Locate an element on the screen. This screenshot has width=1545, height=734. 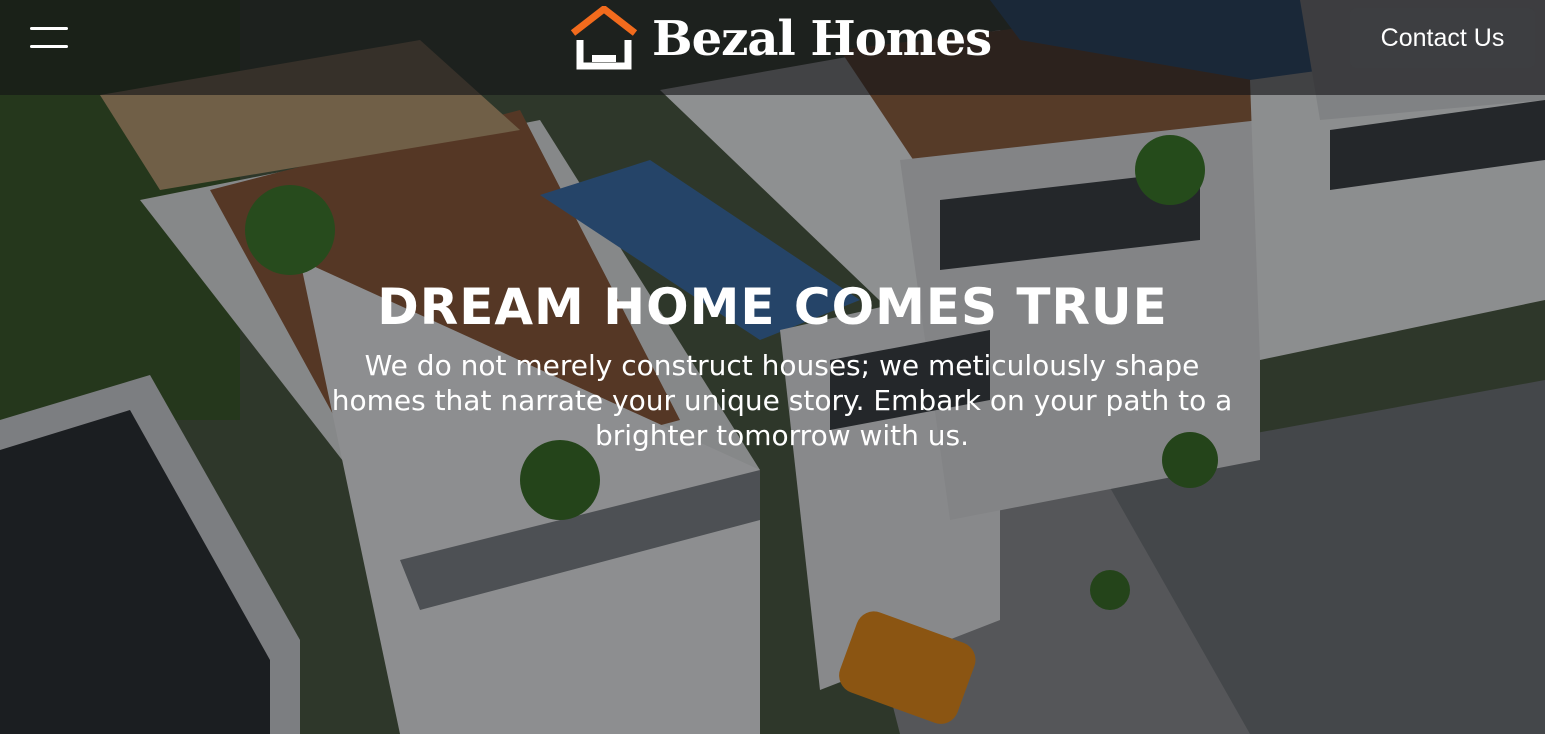
hamburger-menu-icon is located at coordinates (50, 38).